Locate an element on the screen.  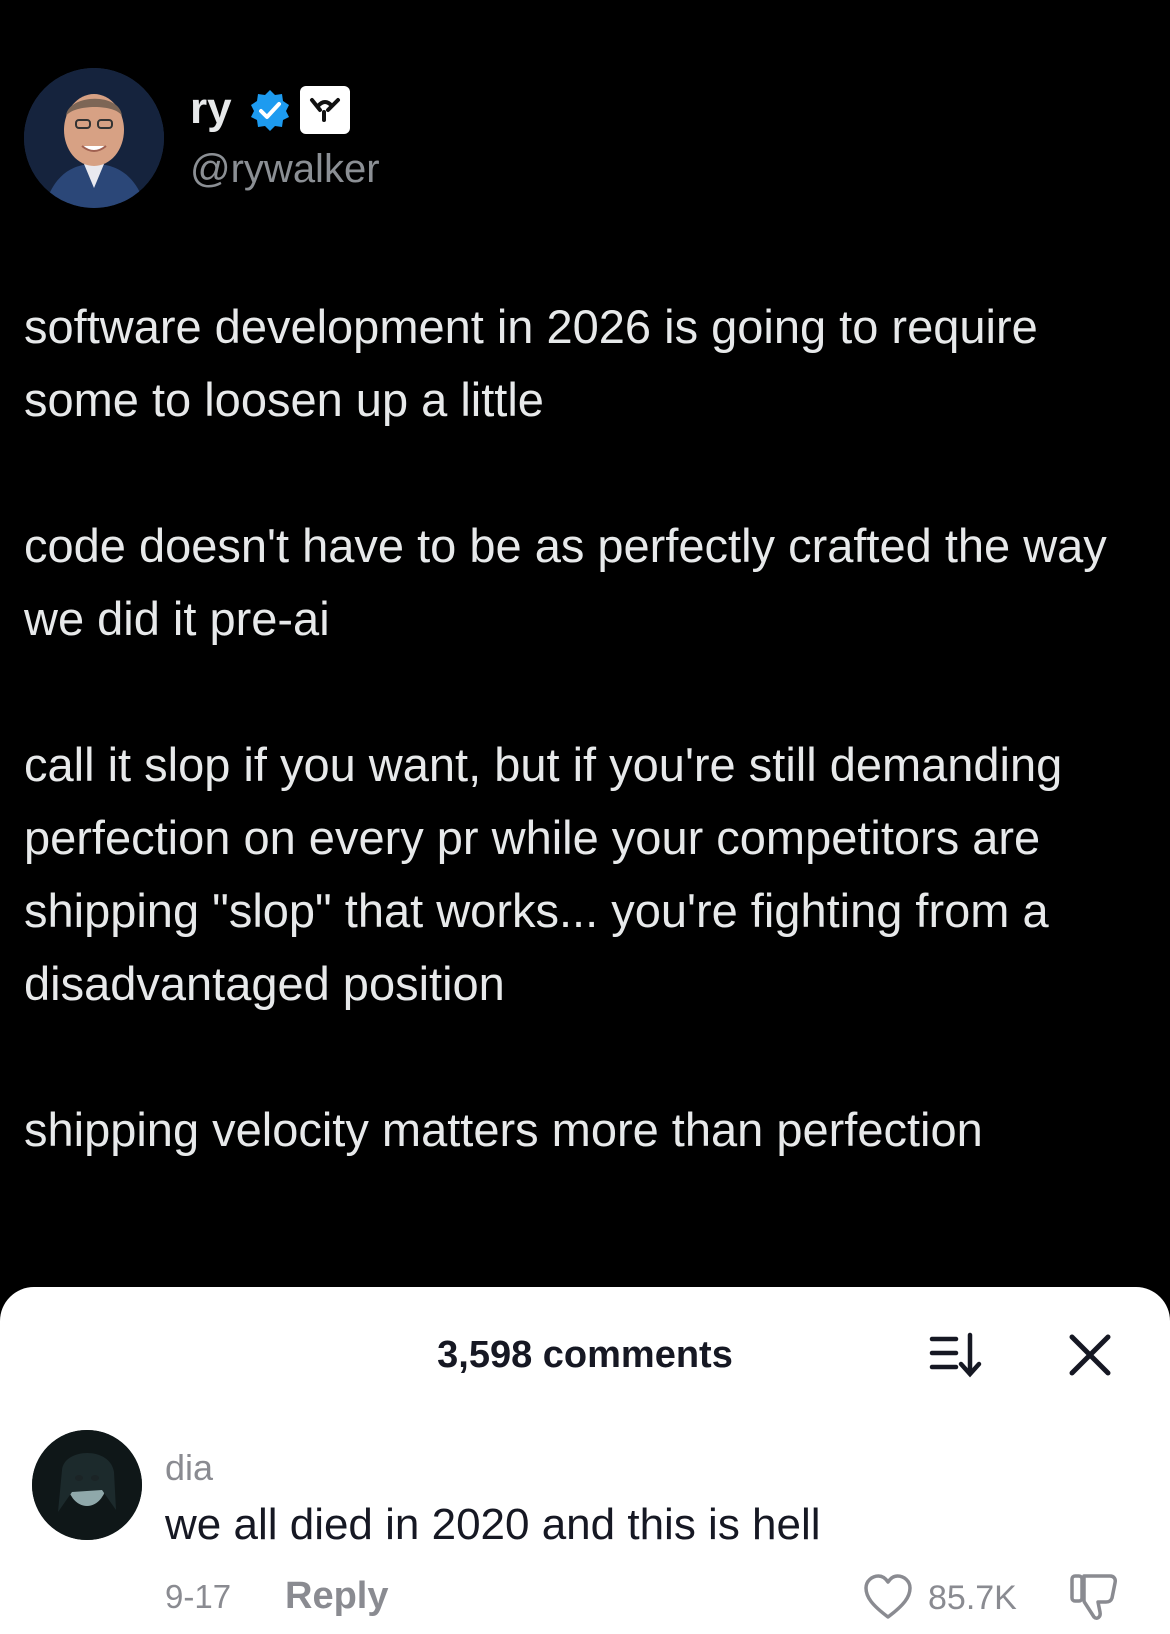
comment-author-avatar is located at coordinates (87, 1485).